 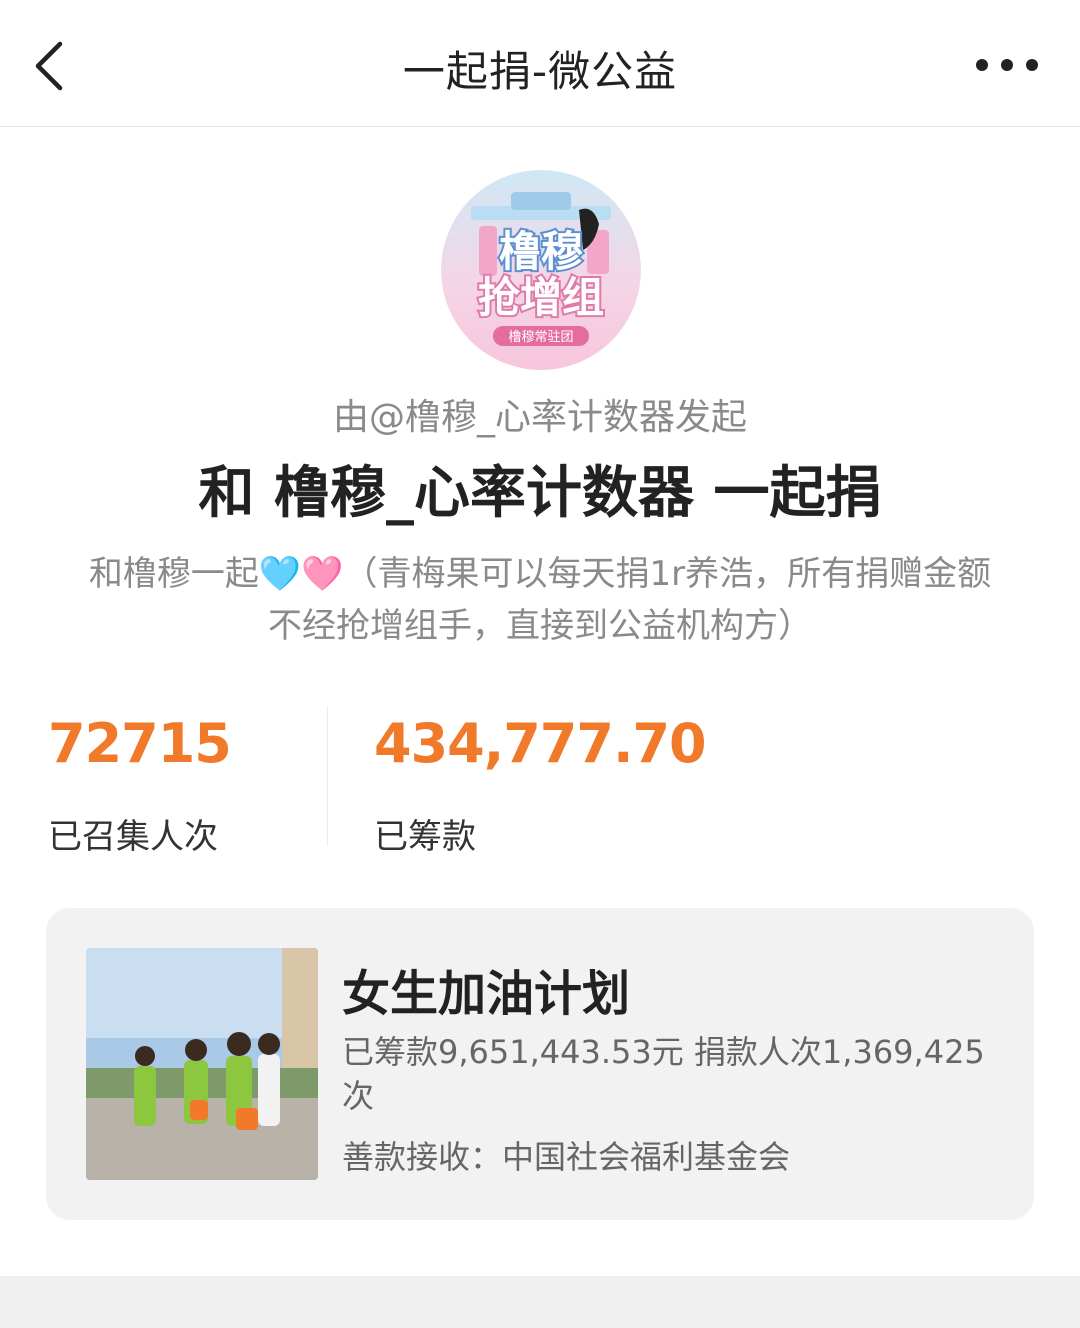 I want to click on avatar-badge: 橹穆常驻团, so click(x=540, y=337).